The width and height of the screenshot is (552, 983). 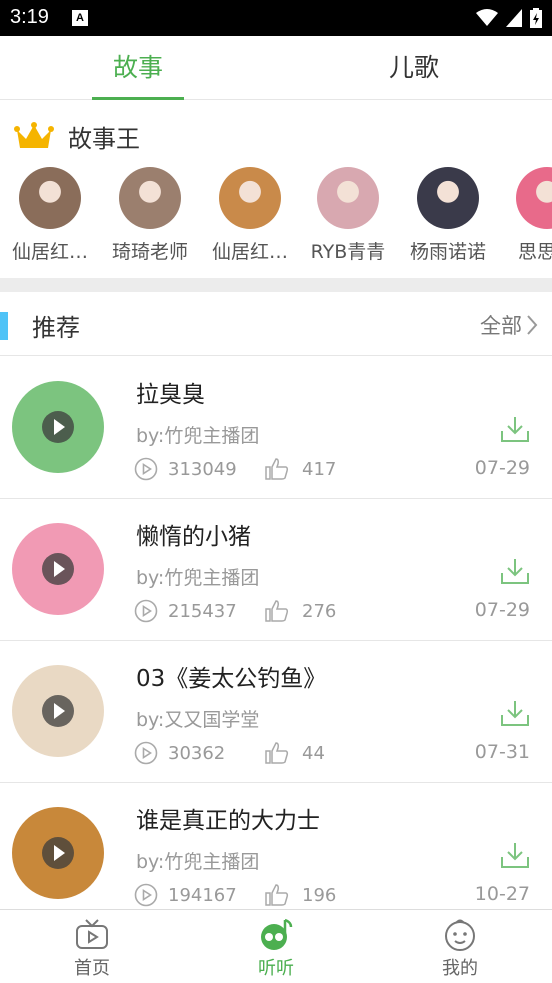 I want to click on nav-home: 首页, so click(x=92, y=946).